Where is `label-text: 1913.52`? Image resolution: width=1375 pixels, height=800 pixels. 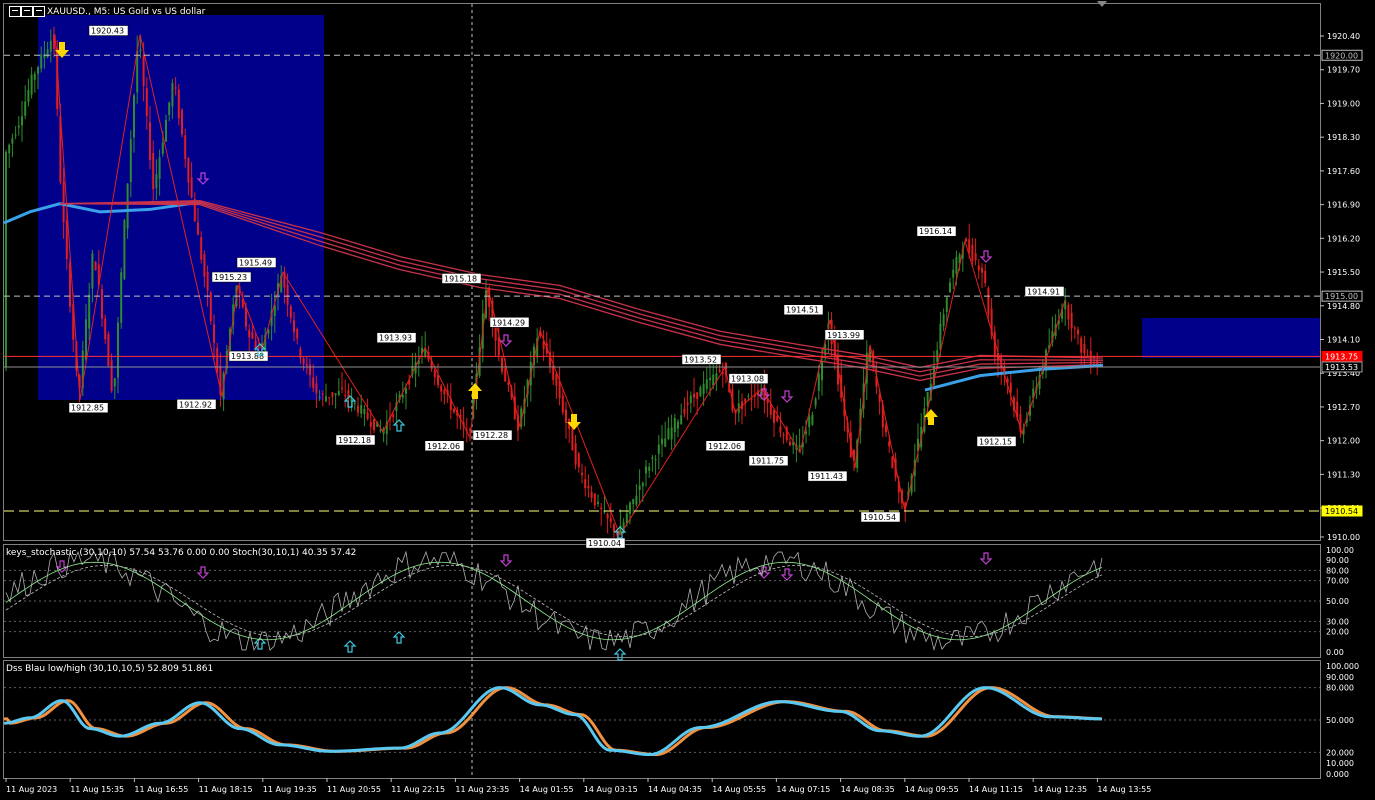
label-text: 1913.52 is located at coordinates (700, 359).